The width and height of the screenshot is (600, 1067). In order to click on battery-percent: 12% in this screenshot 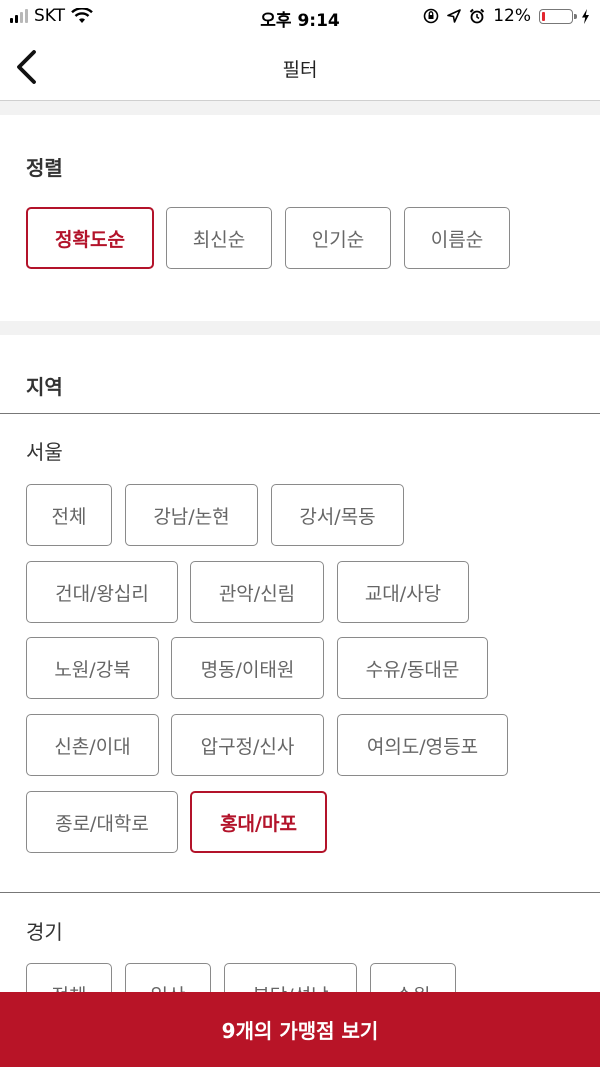, I will do `click(512, 16)`.